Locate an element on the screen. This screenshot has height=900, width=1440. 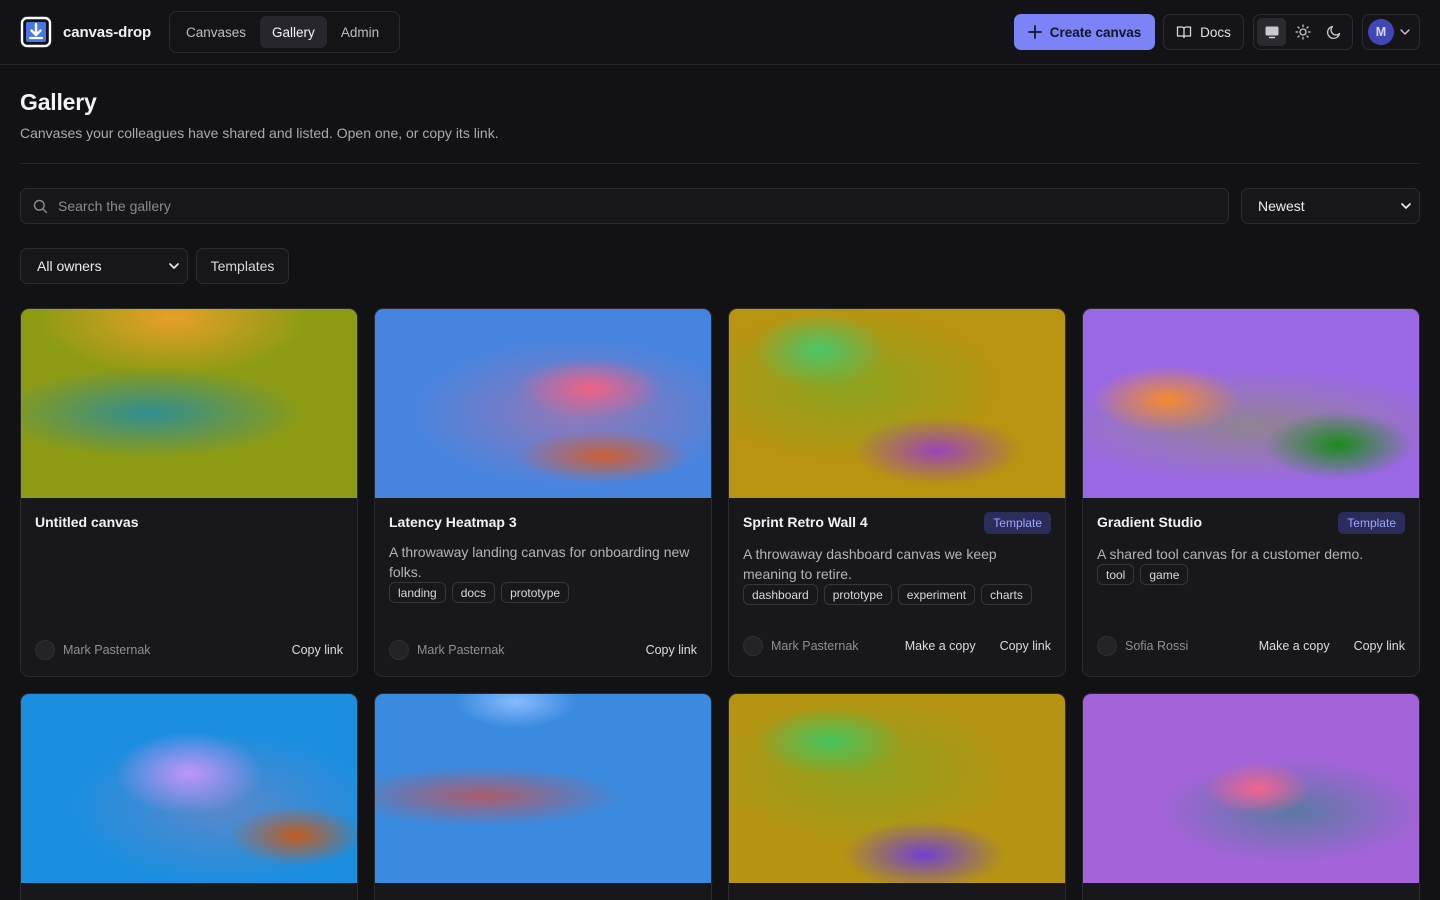
theme-light-button is located at coordinates (1302, 32).